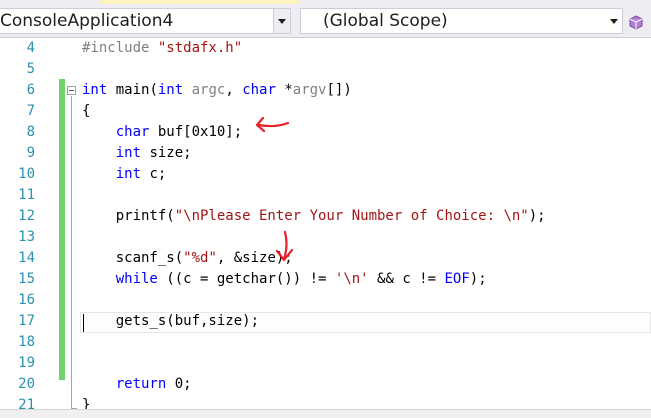 This screenshot has height=418, width=651. Describe the element at coordinates (179, 384) in the screenshot. I see `code-token: 0;` at that location.